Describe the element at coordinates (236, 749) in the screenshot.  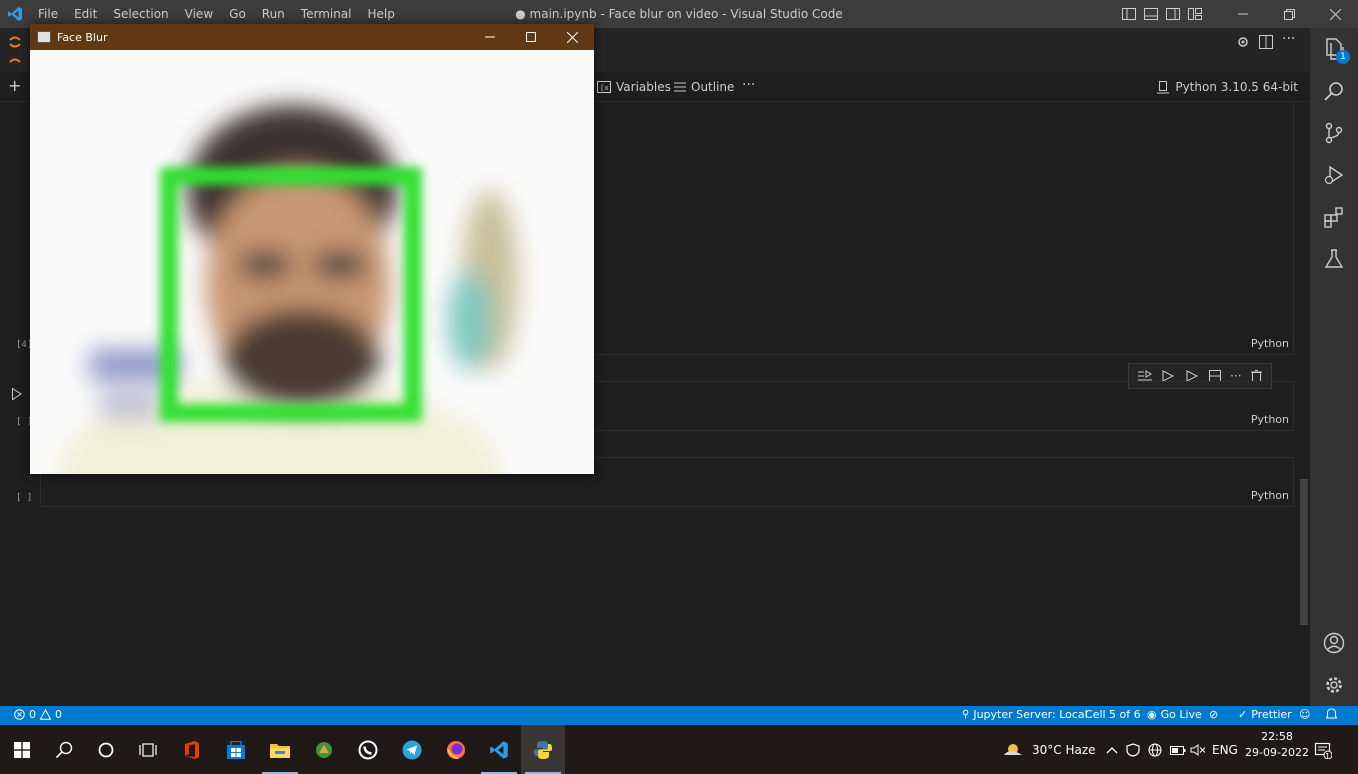
I see `microsoft-store-icon` at that location.